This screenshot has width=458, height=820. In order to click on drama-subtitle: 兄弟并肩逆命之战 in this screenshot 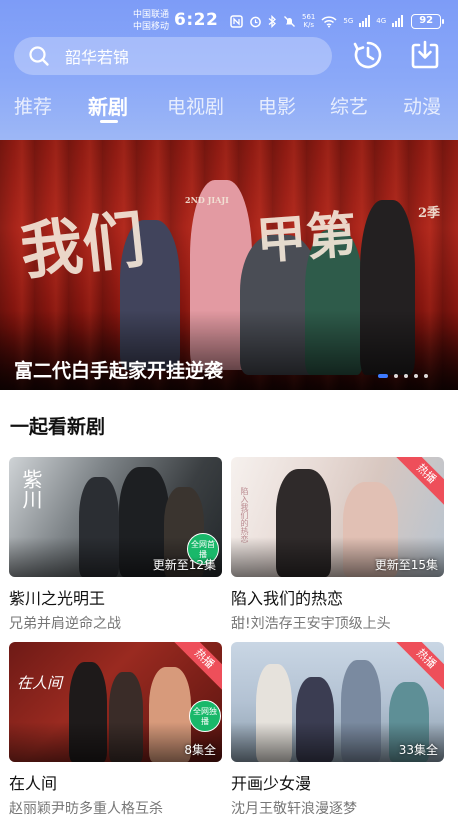, I will do `click(65, 624)`.